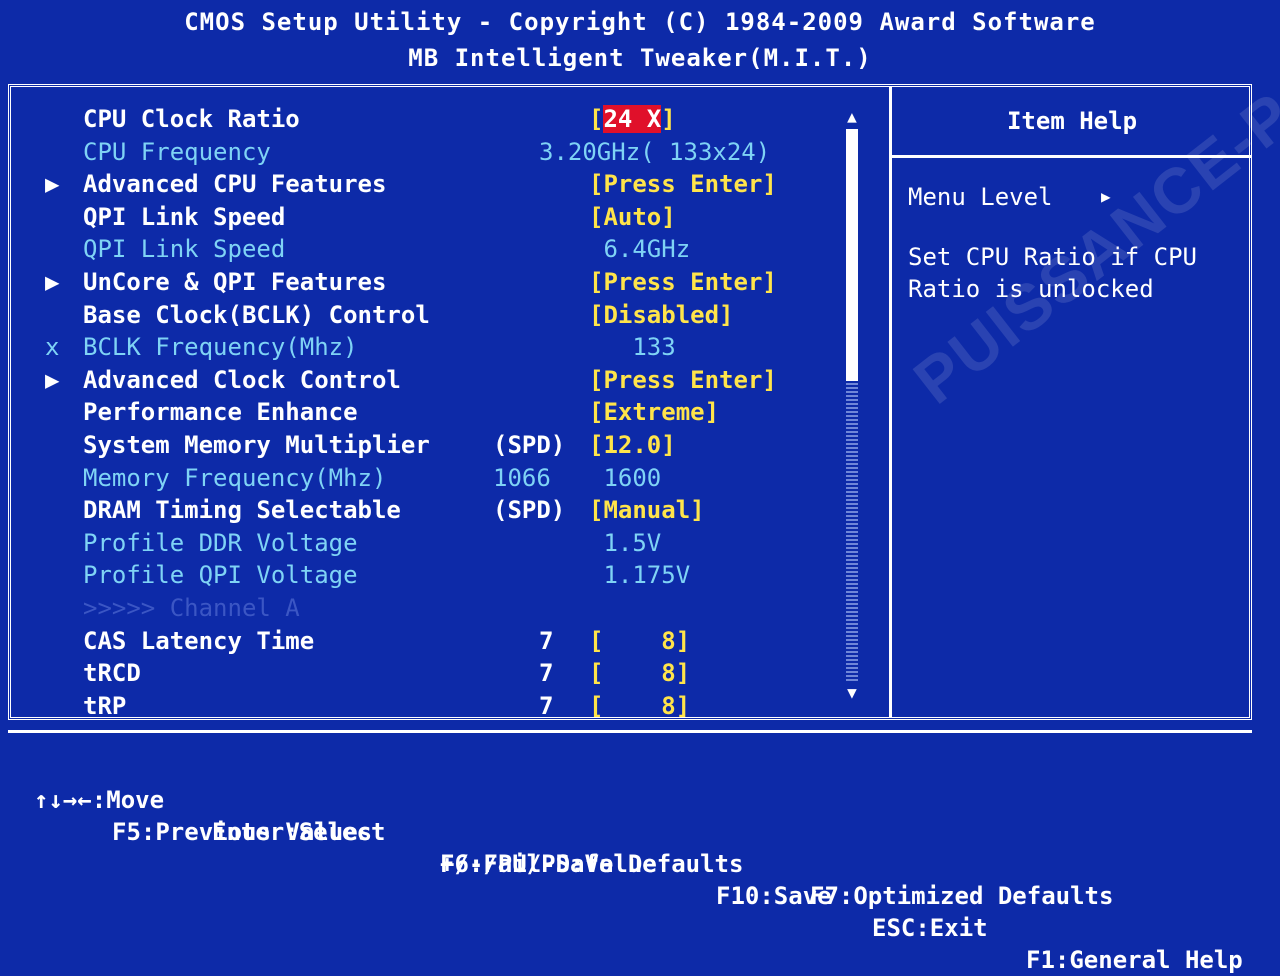 Image resolution: width=1280 pixels, height=976 pixels. Describe the element at coordinates (235, 477) in the screenshot. I see `setting-label: Memory Frequency(Mhz)` at that location.